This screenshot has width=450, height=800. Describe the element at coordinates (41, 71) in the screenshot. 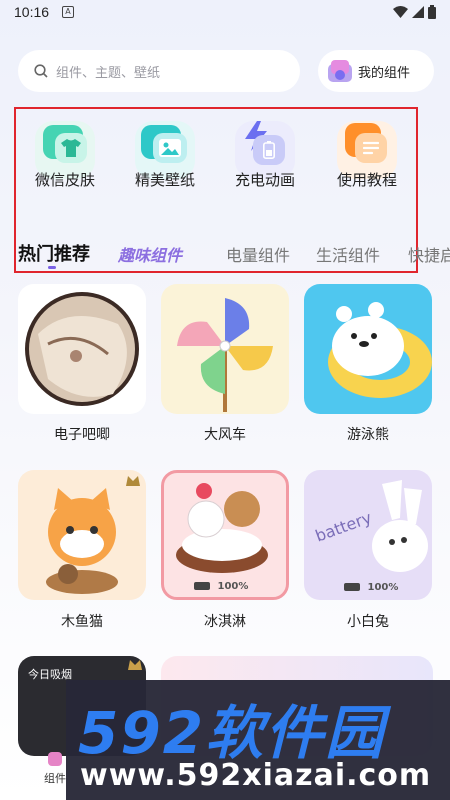

I see `search-icon` at that location.